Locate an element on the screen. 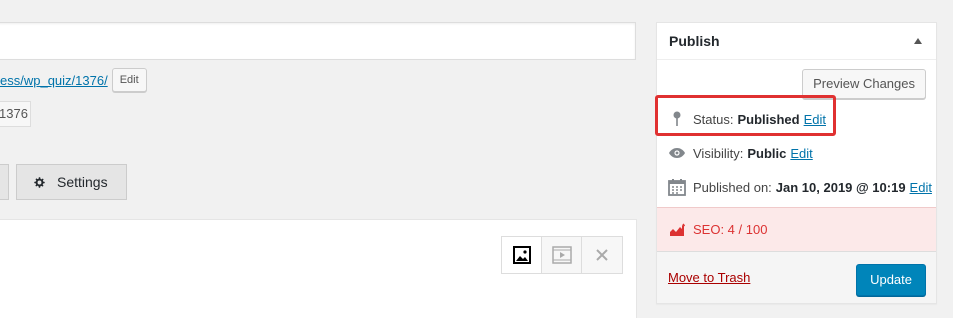 This screenshot has height=318, width=953. calendar-icon is located at coordinates (677, 187).